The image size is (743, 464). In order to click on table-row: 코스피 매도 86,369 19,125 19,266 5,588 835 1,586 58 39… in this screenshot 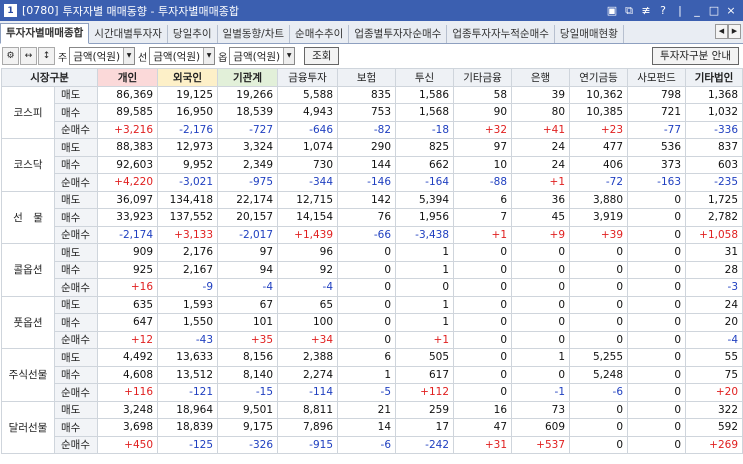, I will do `click(372, 112)`.